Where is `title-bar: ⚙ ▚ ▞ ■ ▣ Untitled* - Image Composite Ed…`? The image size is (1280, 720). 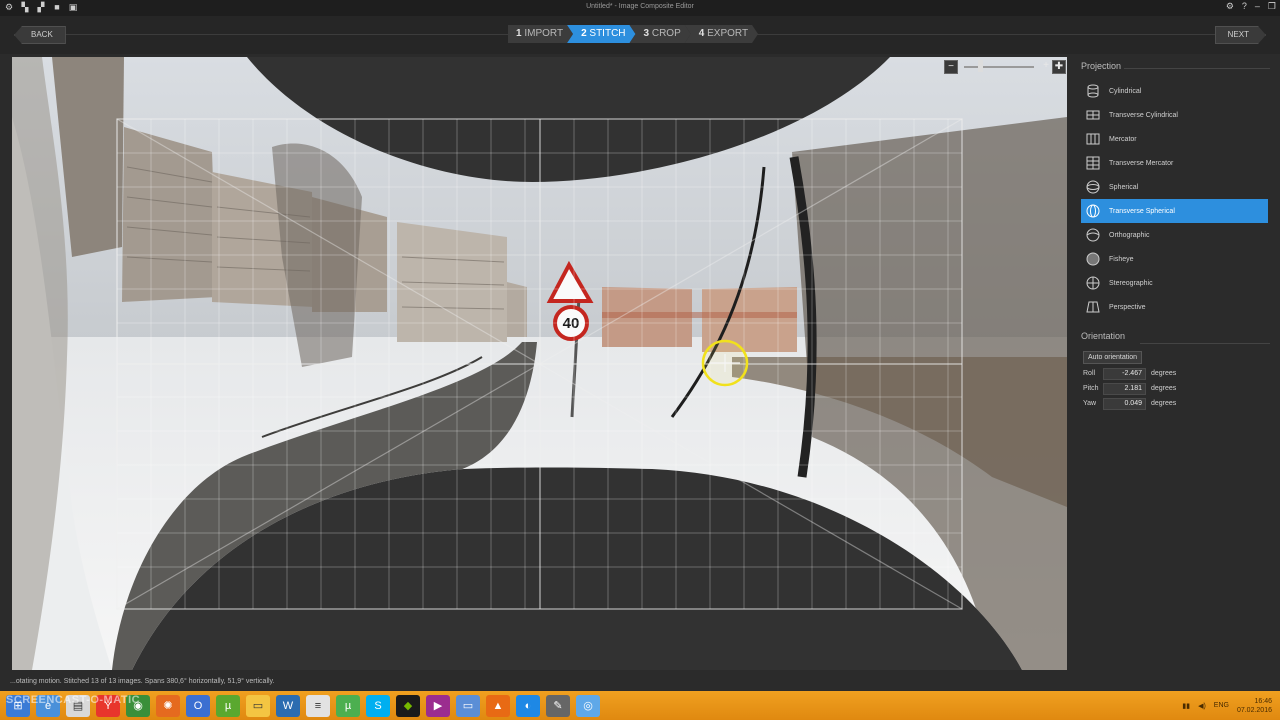 title-bar: ⚙ ▚ ▞ ■ ▣ Untitled* - Image Composite Ed… is located at coordinates (640, 8).